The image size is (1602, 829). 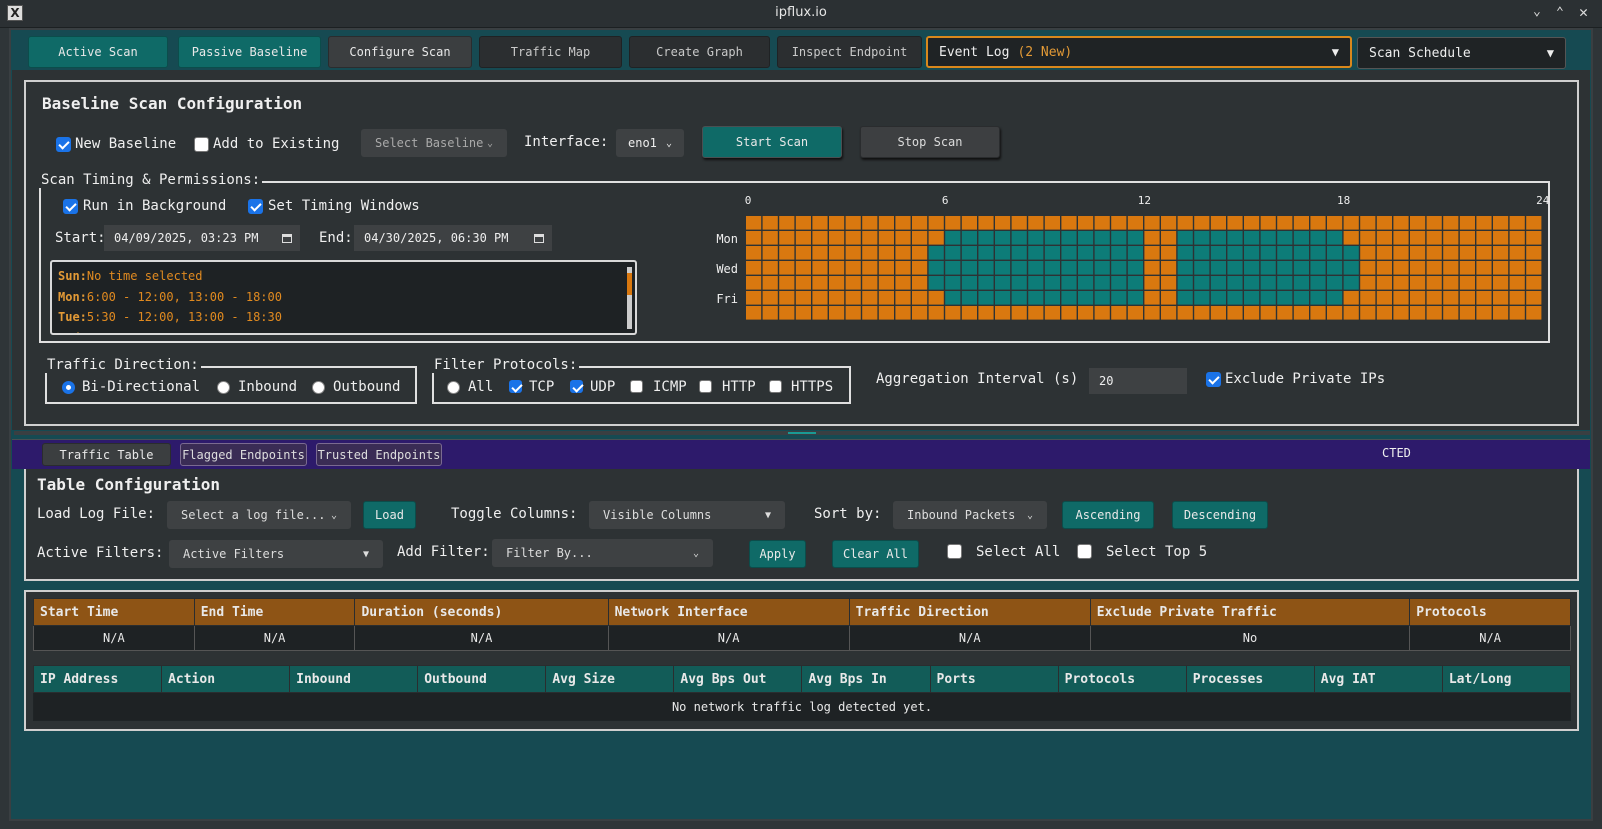 I want to click on add-existing-checkbox, so click(x=201, y=144).